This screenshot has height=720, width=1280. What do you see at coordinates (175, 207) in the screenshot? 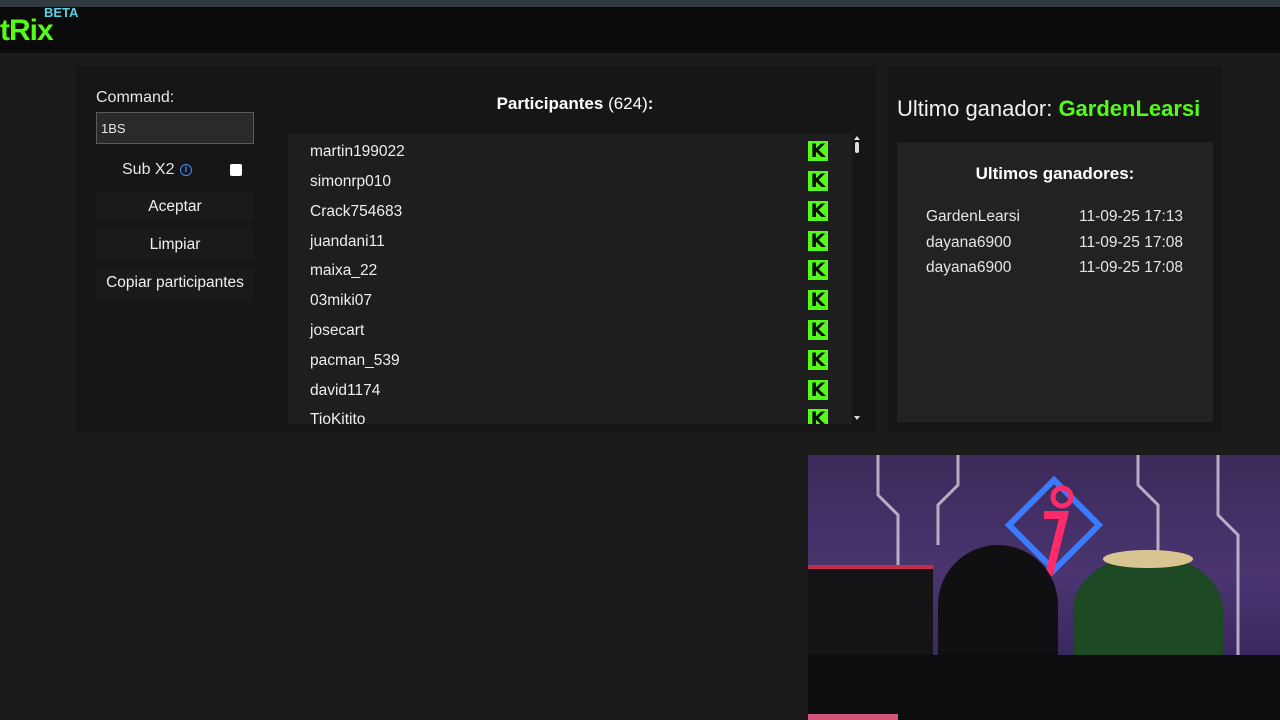
I see `accept-button: Aceptar` at bounding box center [175, 207].